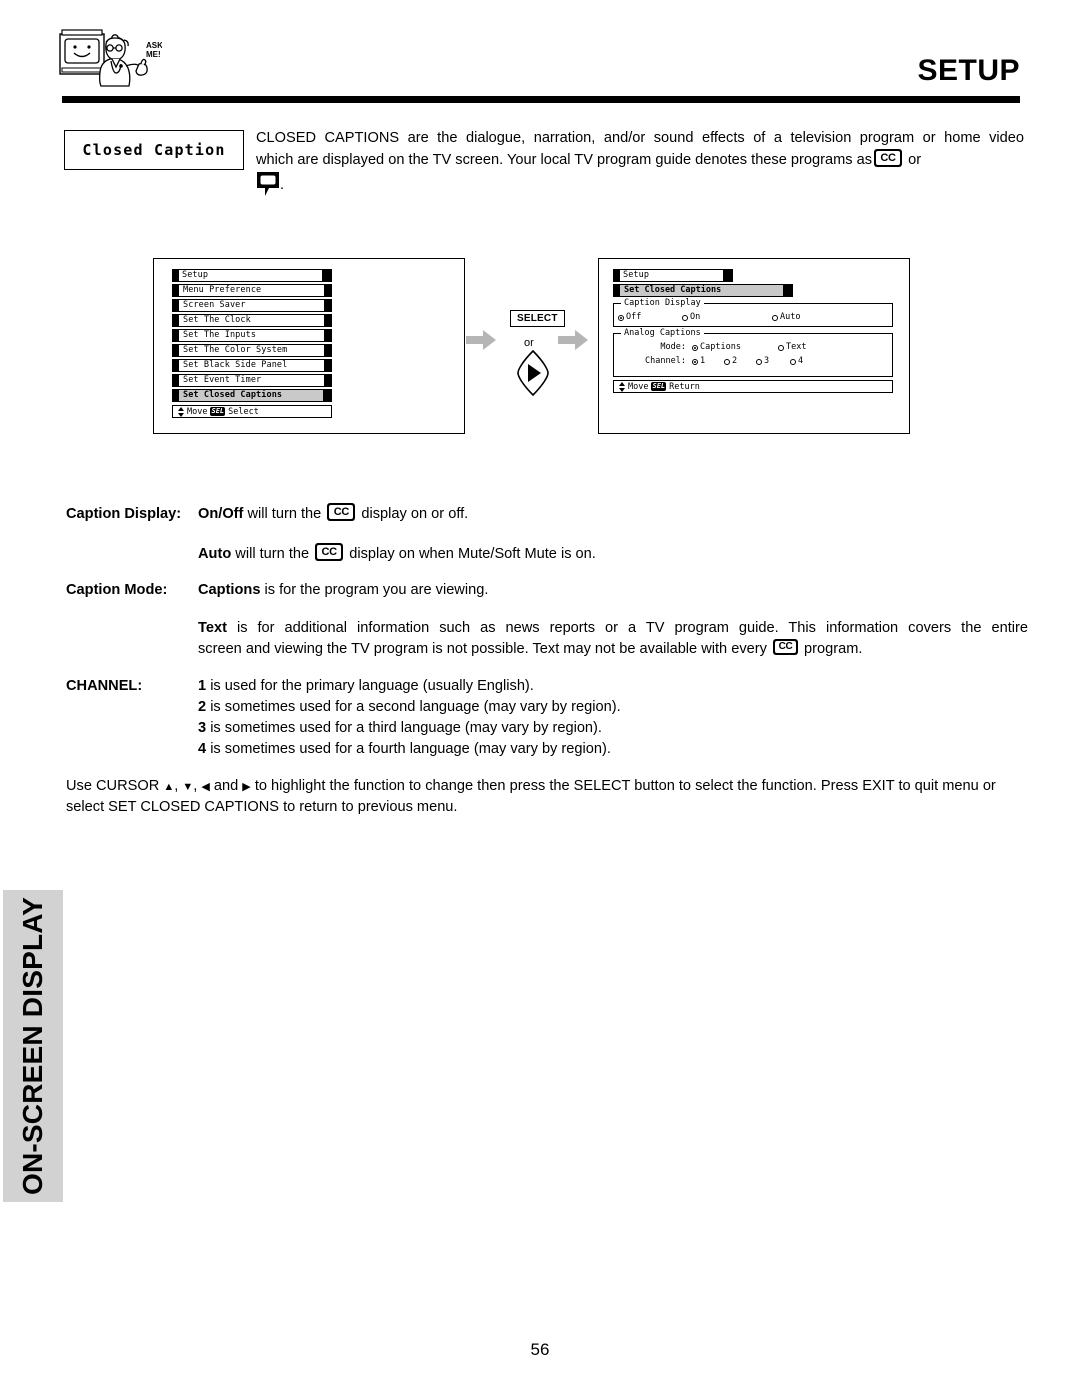 The width and height of the screenshot is (1080, 1397). I want to click on radio-label-off: Off, so click(634, 317).